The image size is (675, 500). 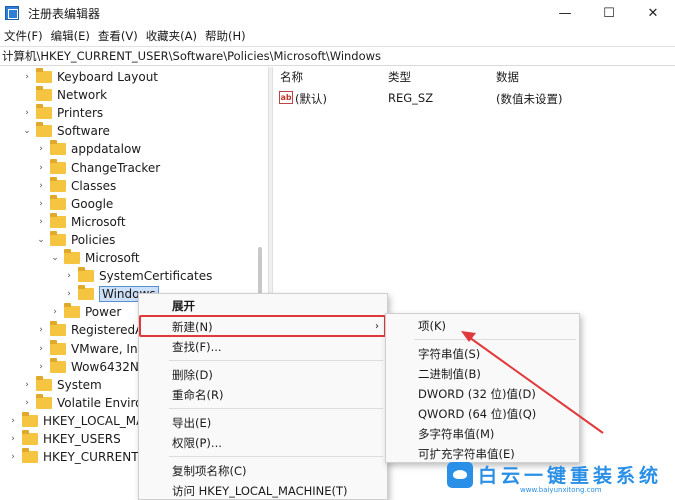 What do you see at coordinates (262, 326) in the screenshot?
I see `new-item-highlight` at bounding box center [262, 326].